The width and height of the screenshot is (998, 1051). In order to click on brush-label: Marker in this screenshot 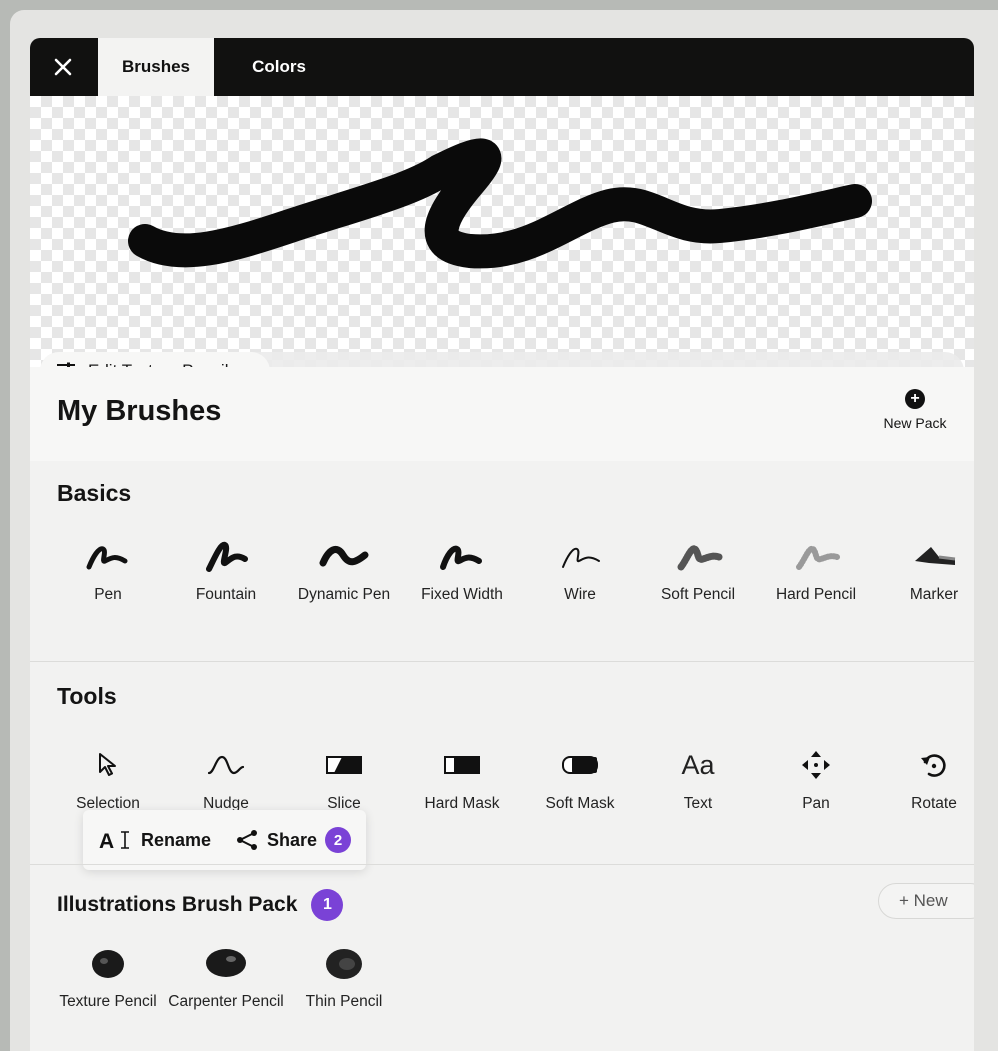, I will do `click(934, 594)`.